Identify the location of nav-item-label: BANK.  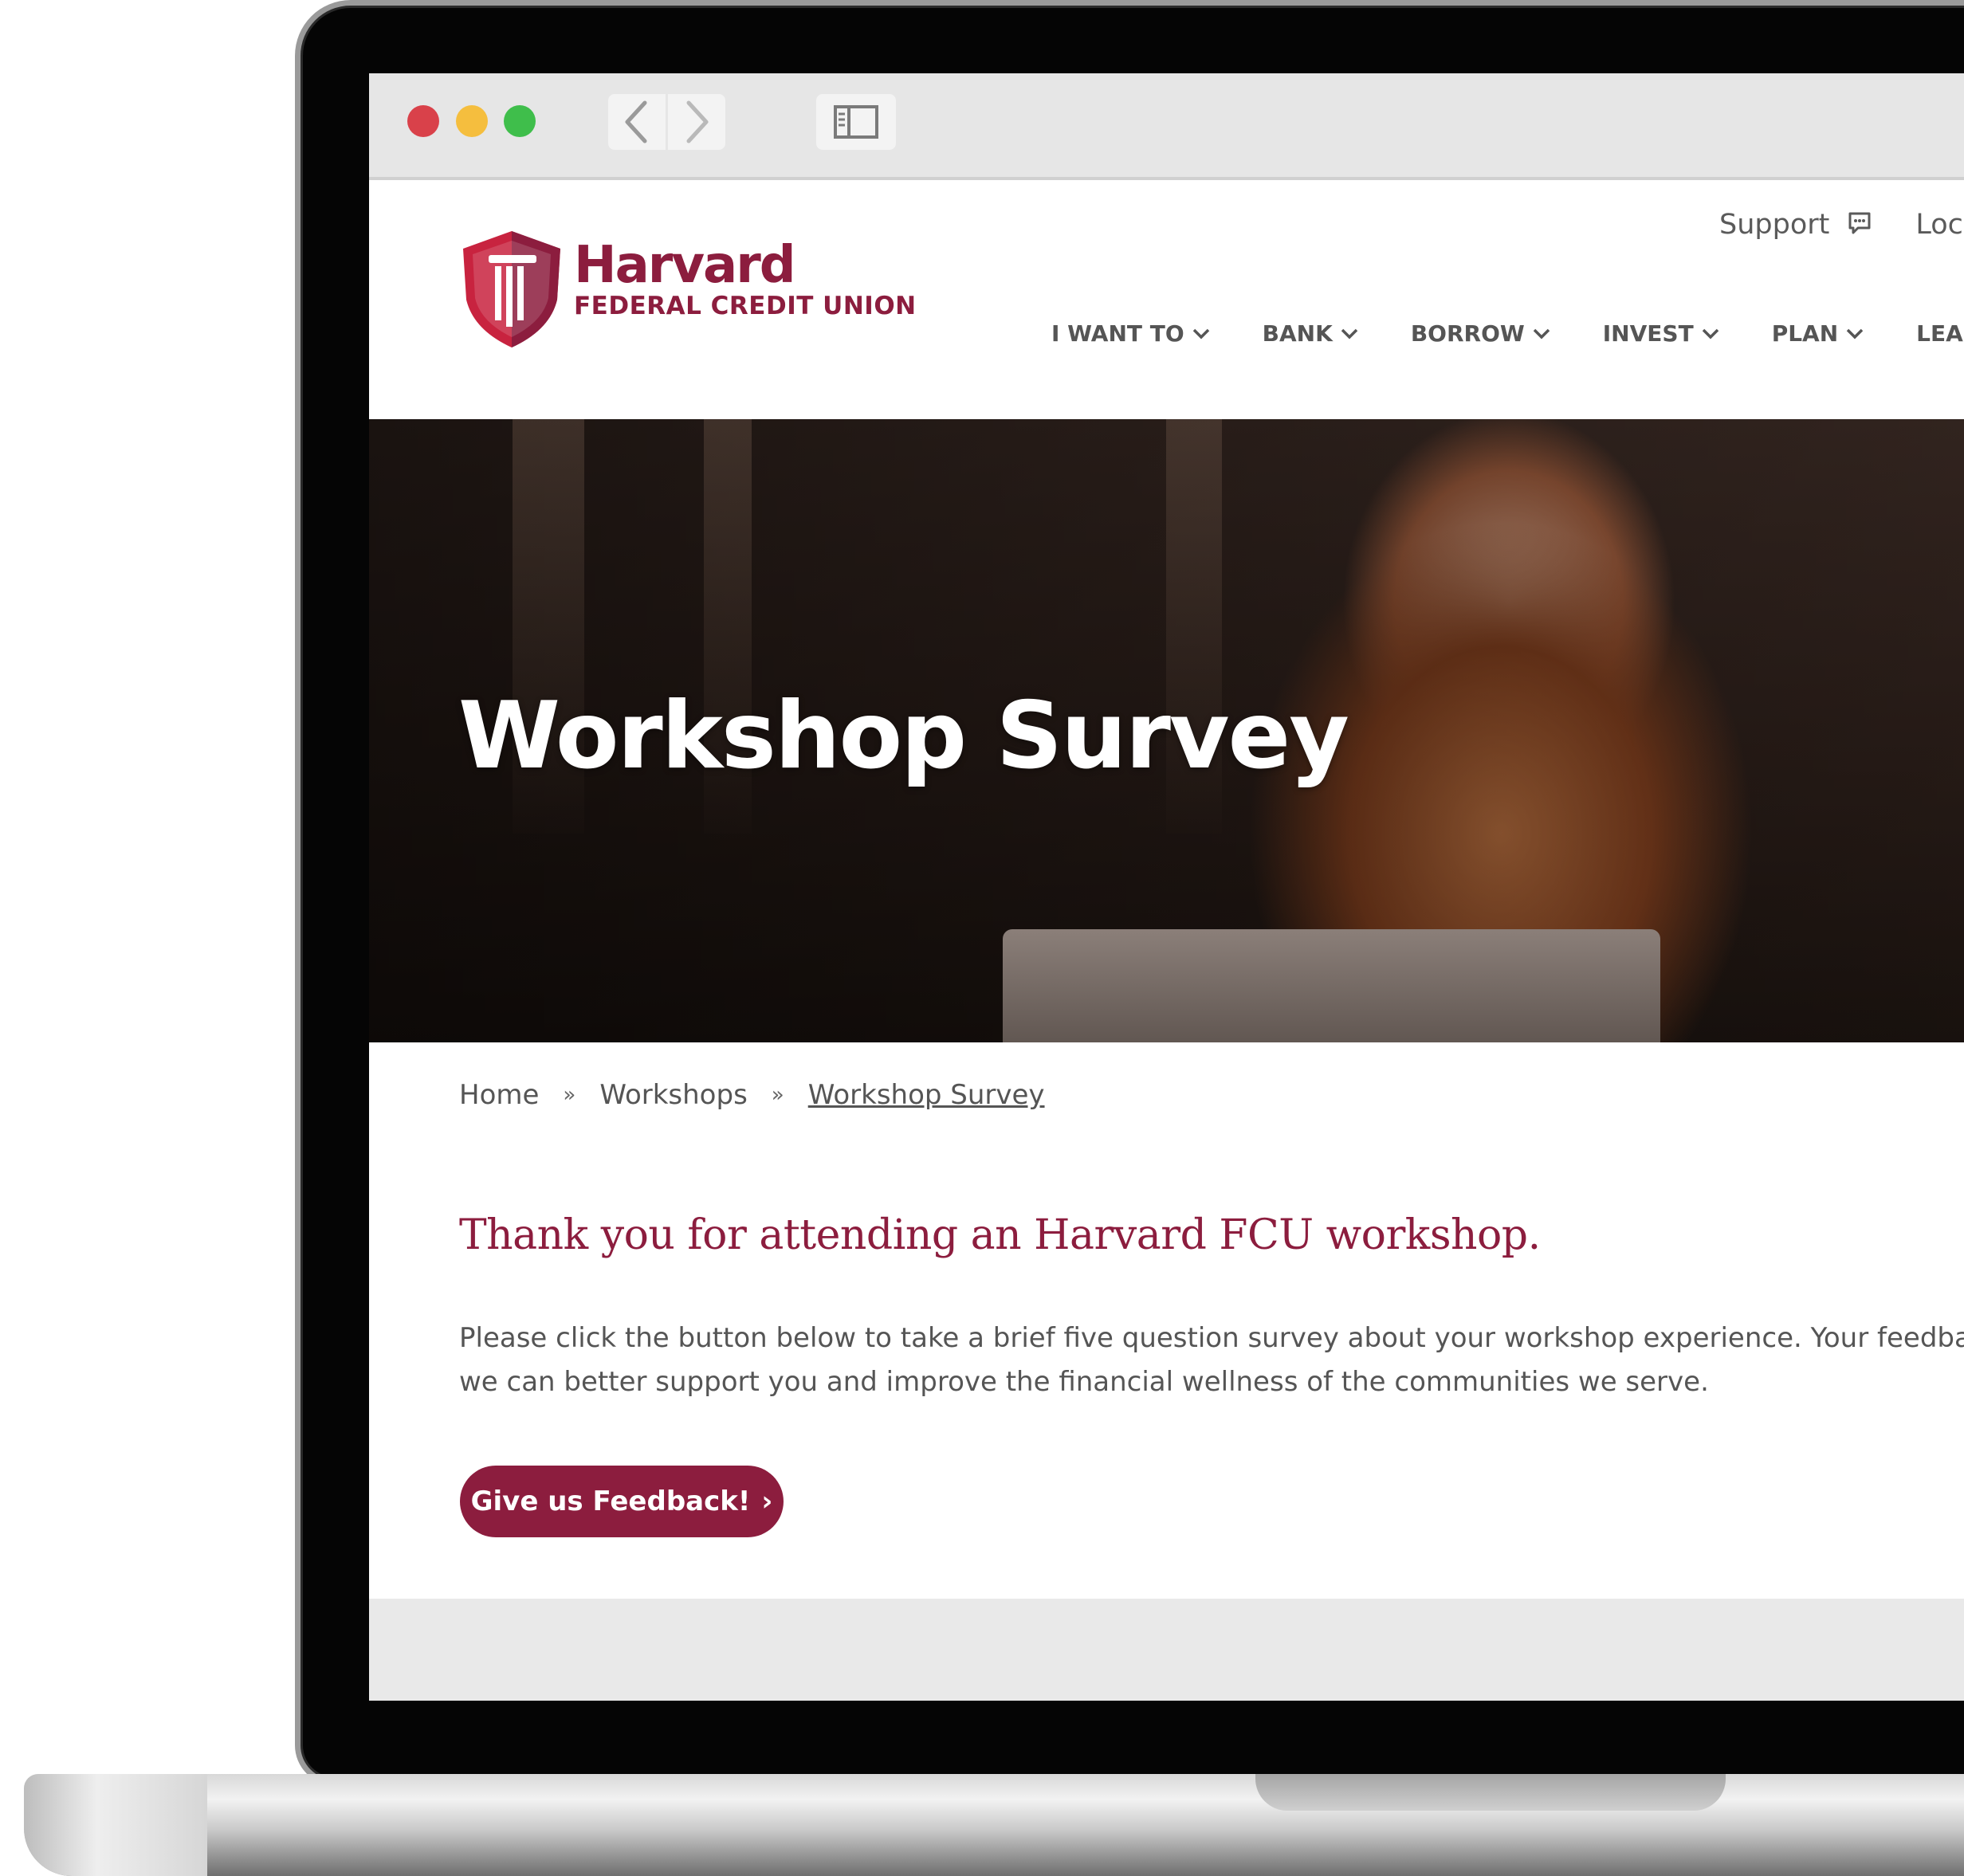
(1297, 333).